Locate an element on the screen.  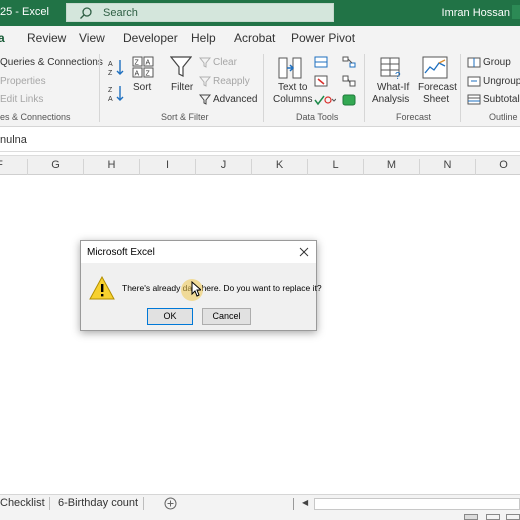
sheet-tab-birthday-count: 6-Birthday count is located at coordinates (98, 503).